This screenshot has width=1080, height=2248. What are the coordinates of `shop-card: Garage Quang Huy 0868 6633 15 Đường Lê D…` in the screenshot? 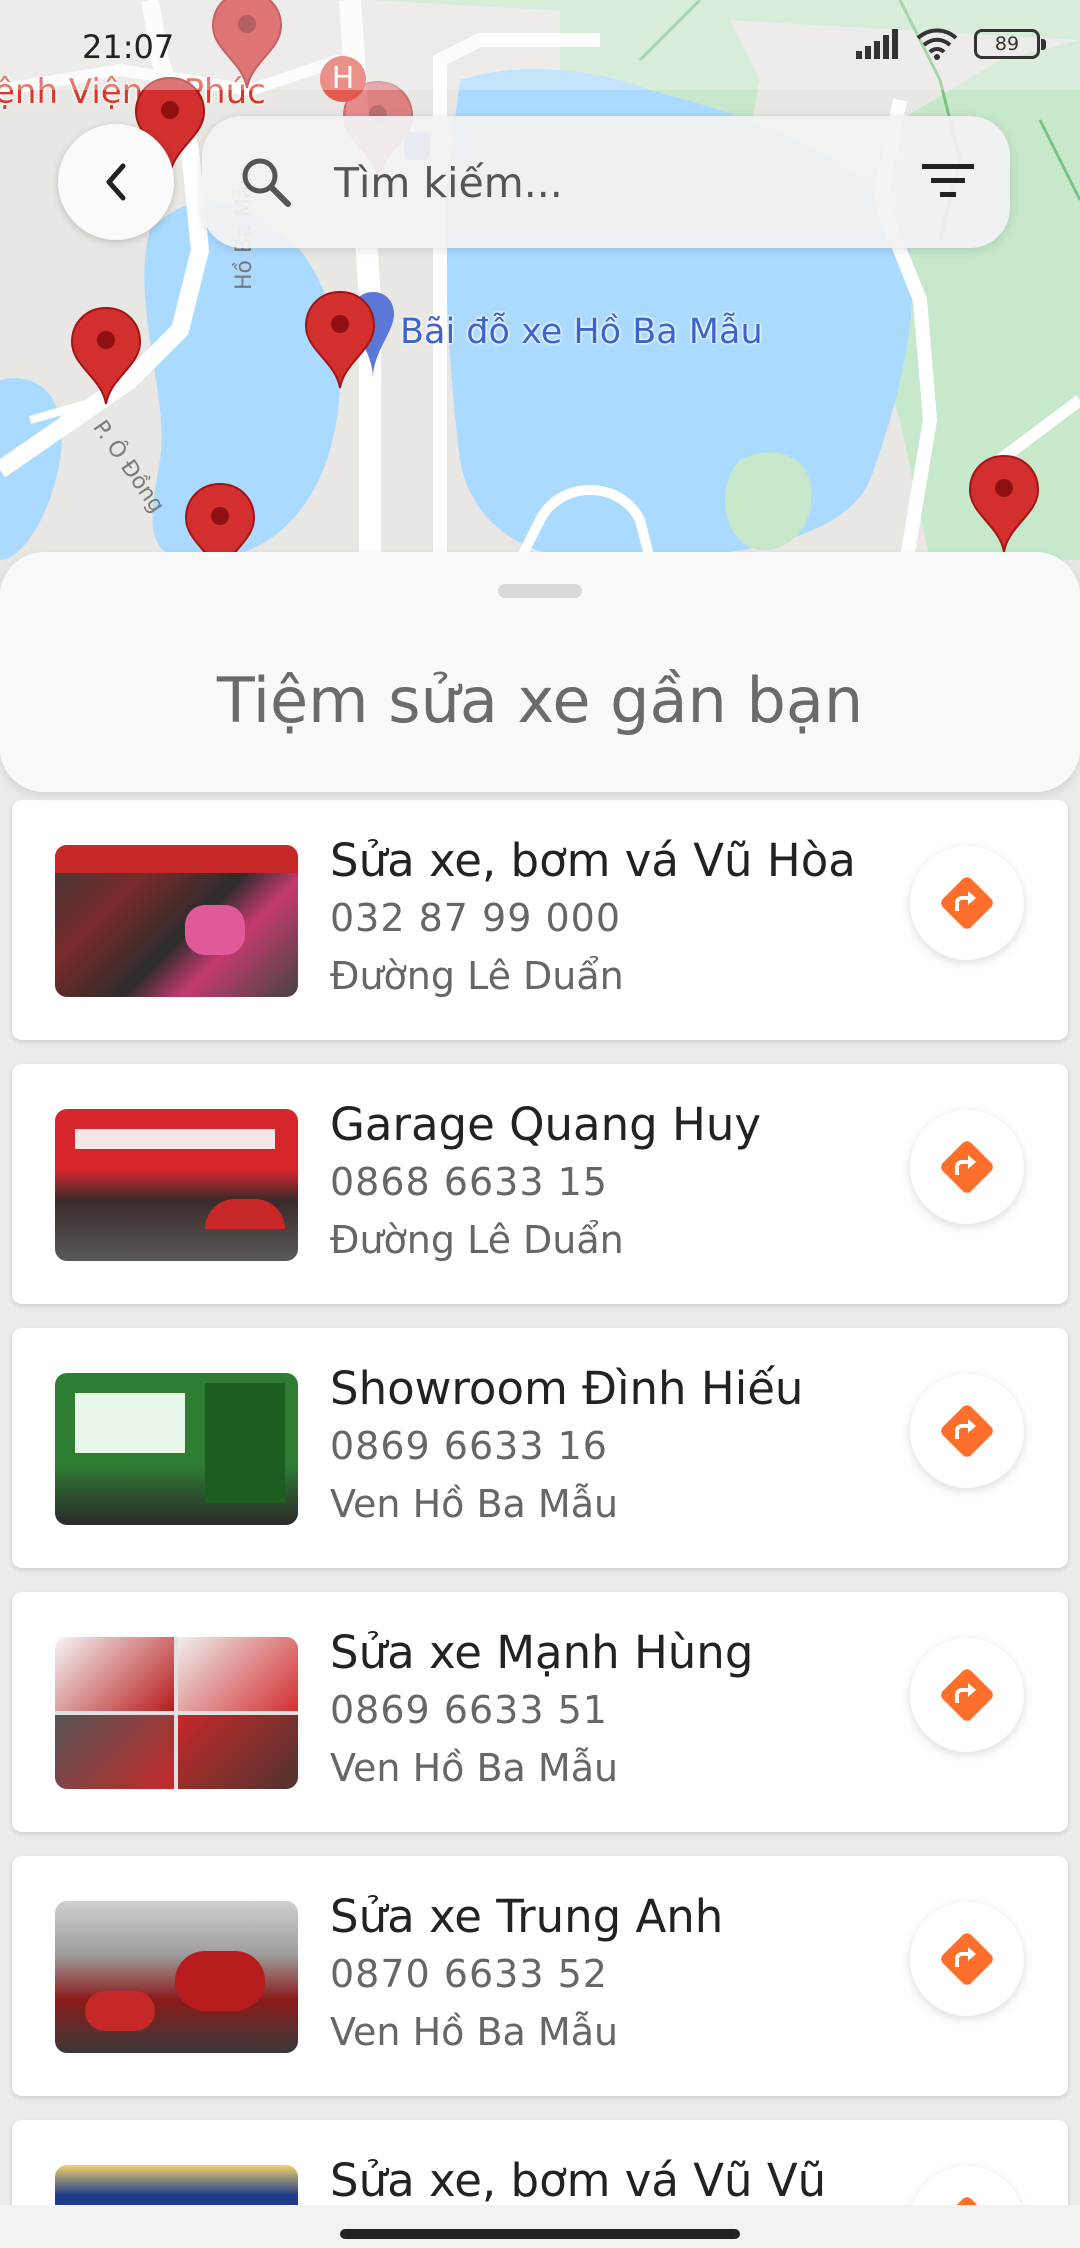 It's located at (540, 1184).